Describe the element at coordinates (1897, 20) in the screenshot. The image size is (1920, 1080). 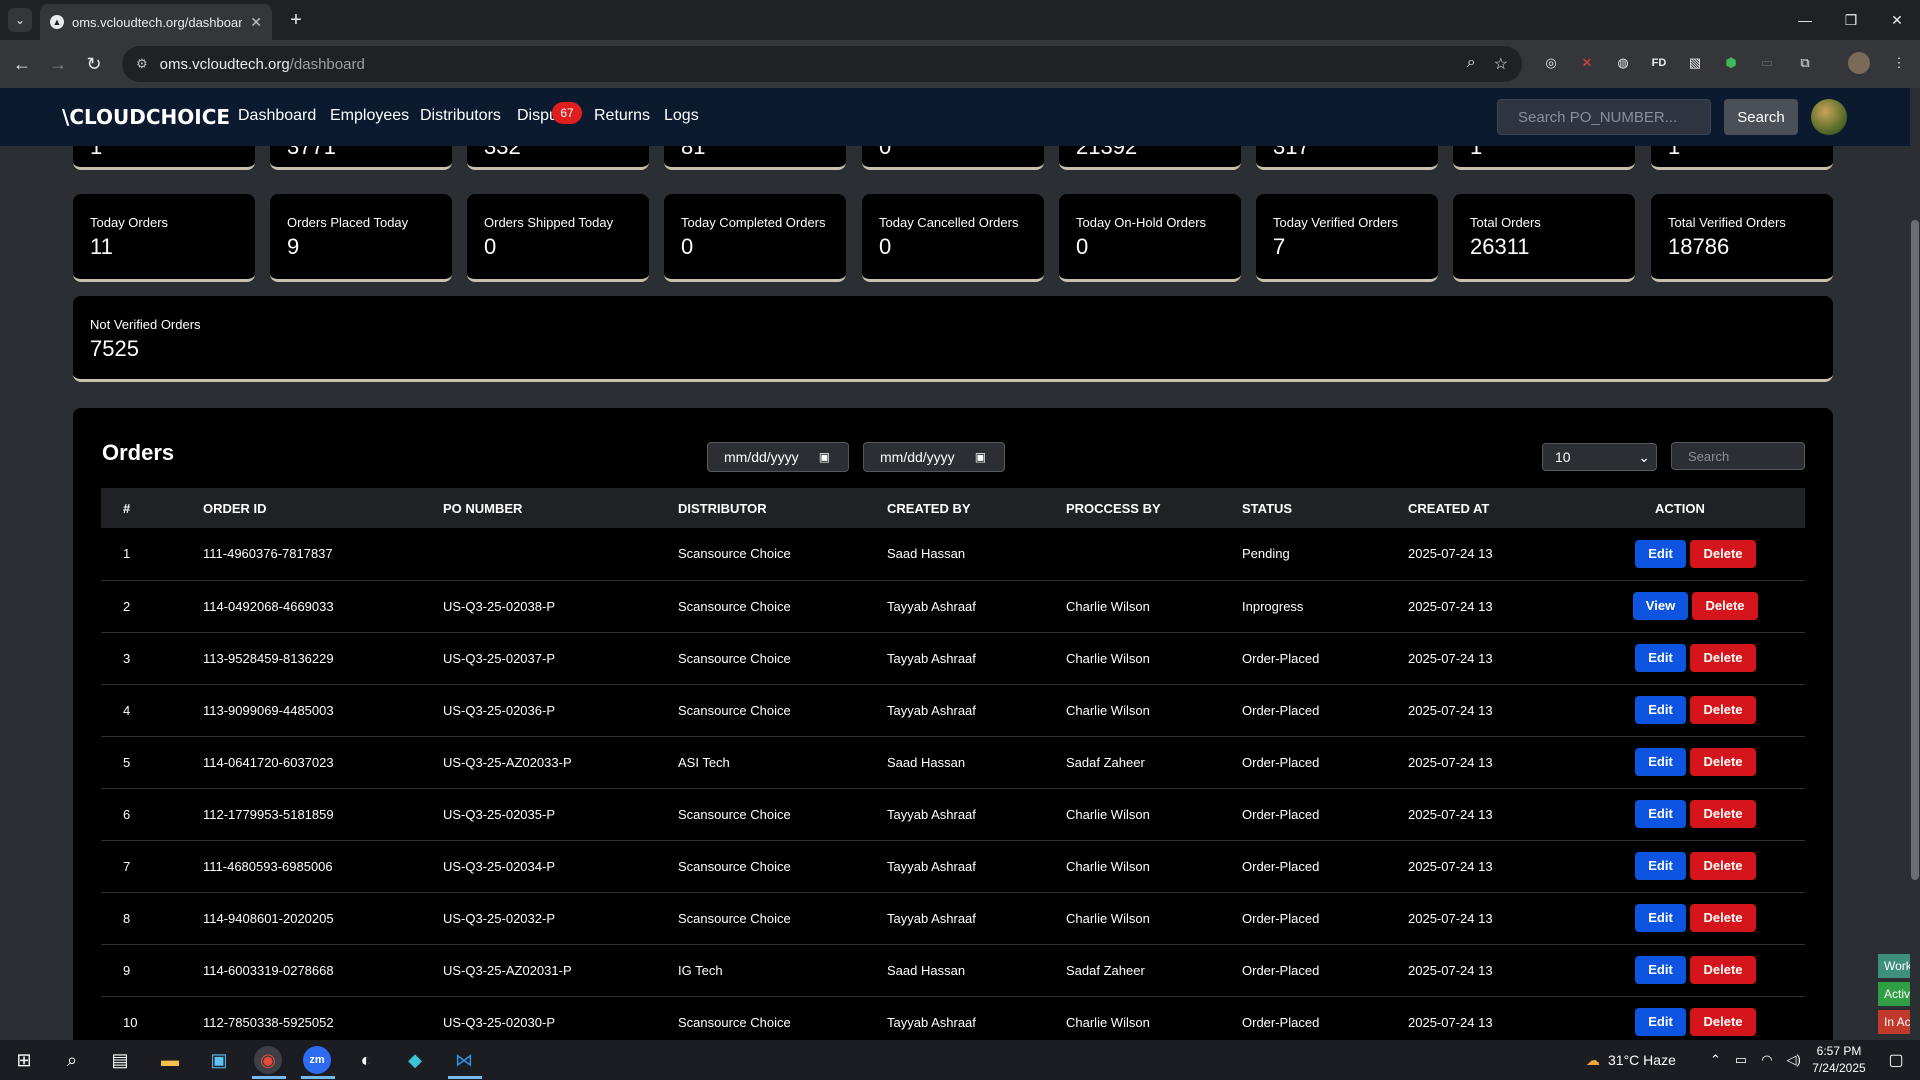
I see `window-close-icon: ✕` at that location.